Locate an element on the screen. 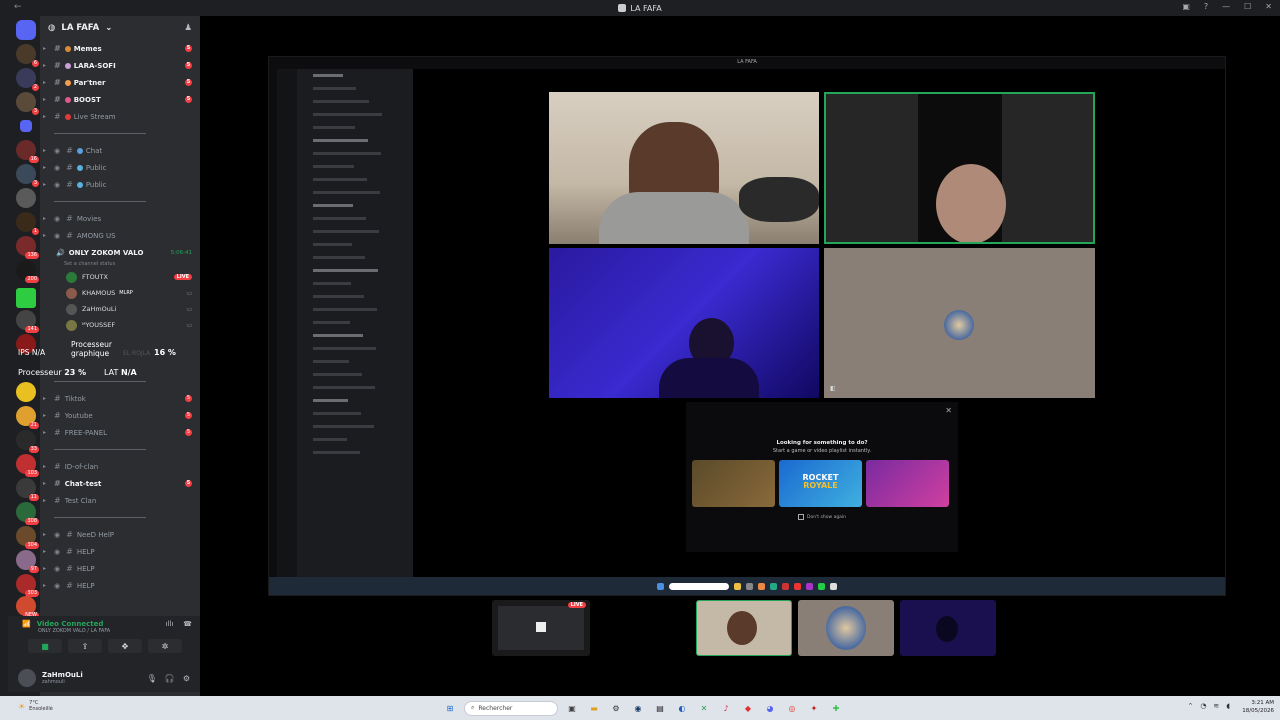  folder-icon is located at coordinates (26, 126).